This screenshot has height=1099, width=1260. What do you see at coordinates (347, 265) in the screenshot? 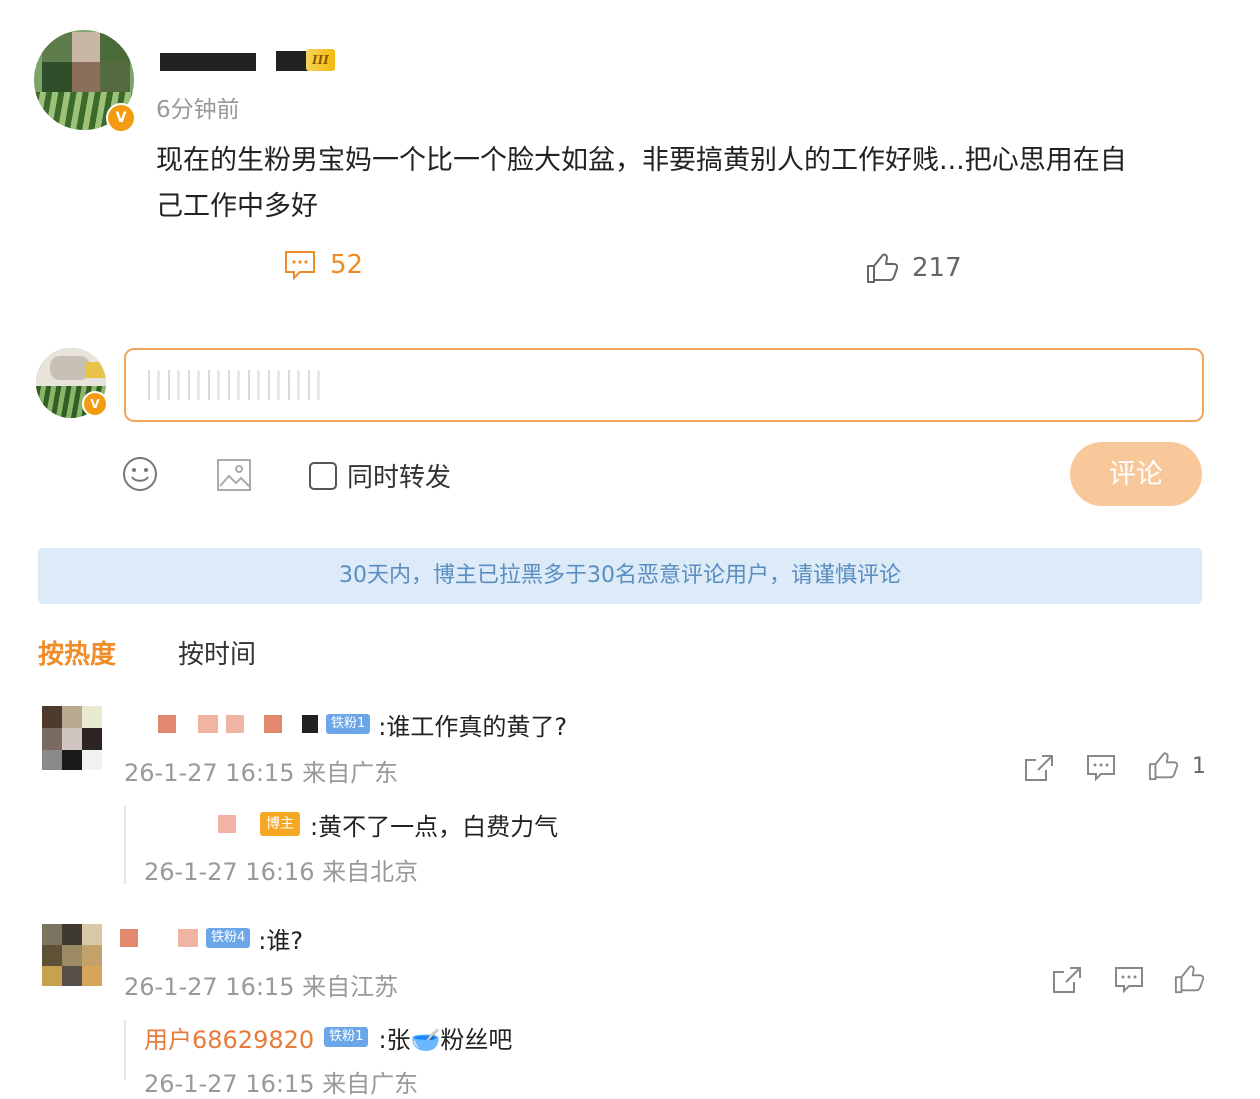
I see `comment-count: 52` at bounding box center [347, 265].